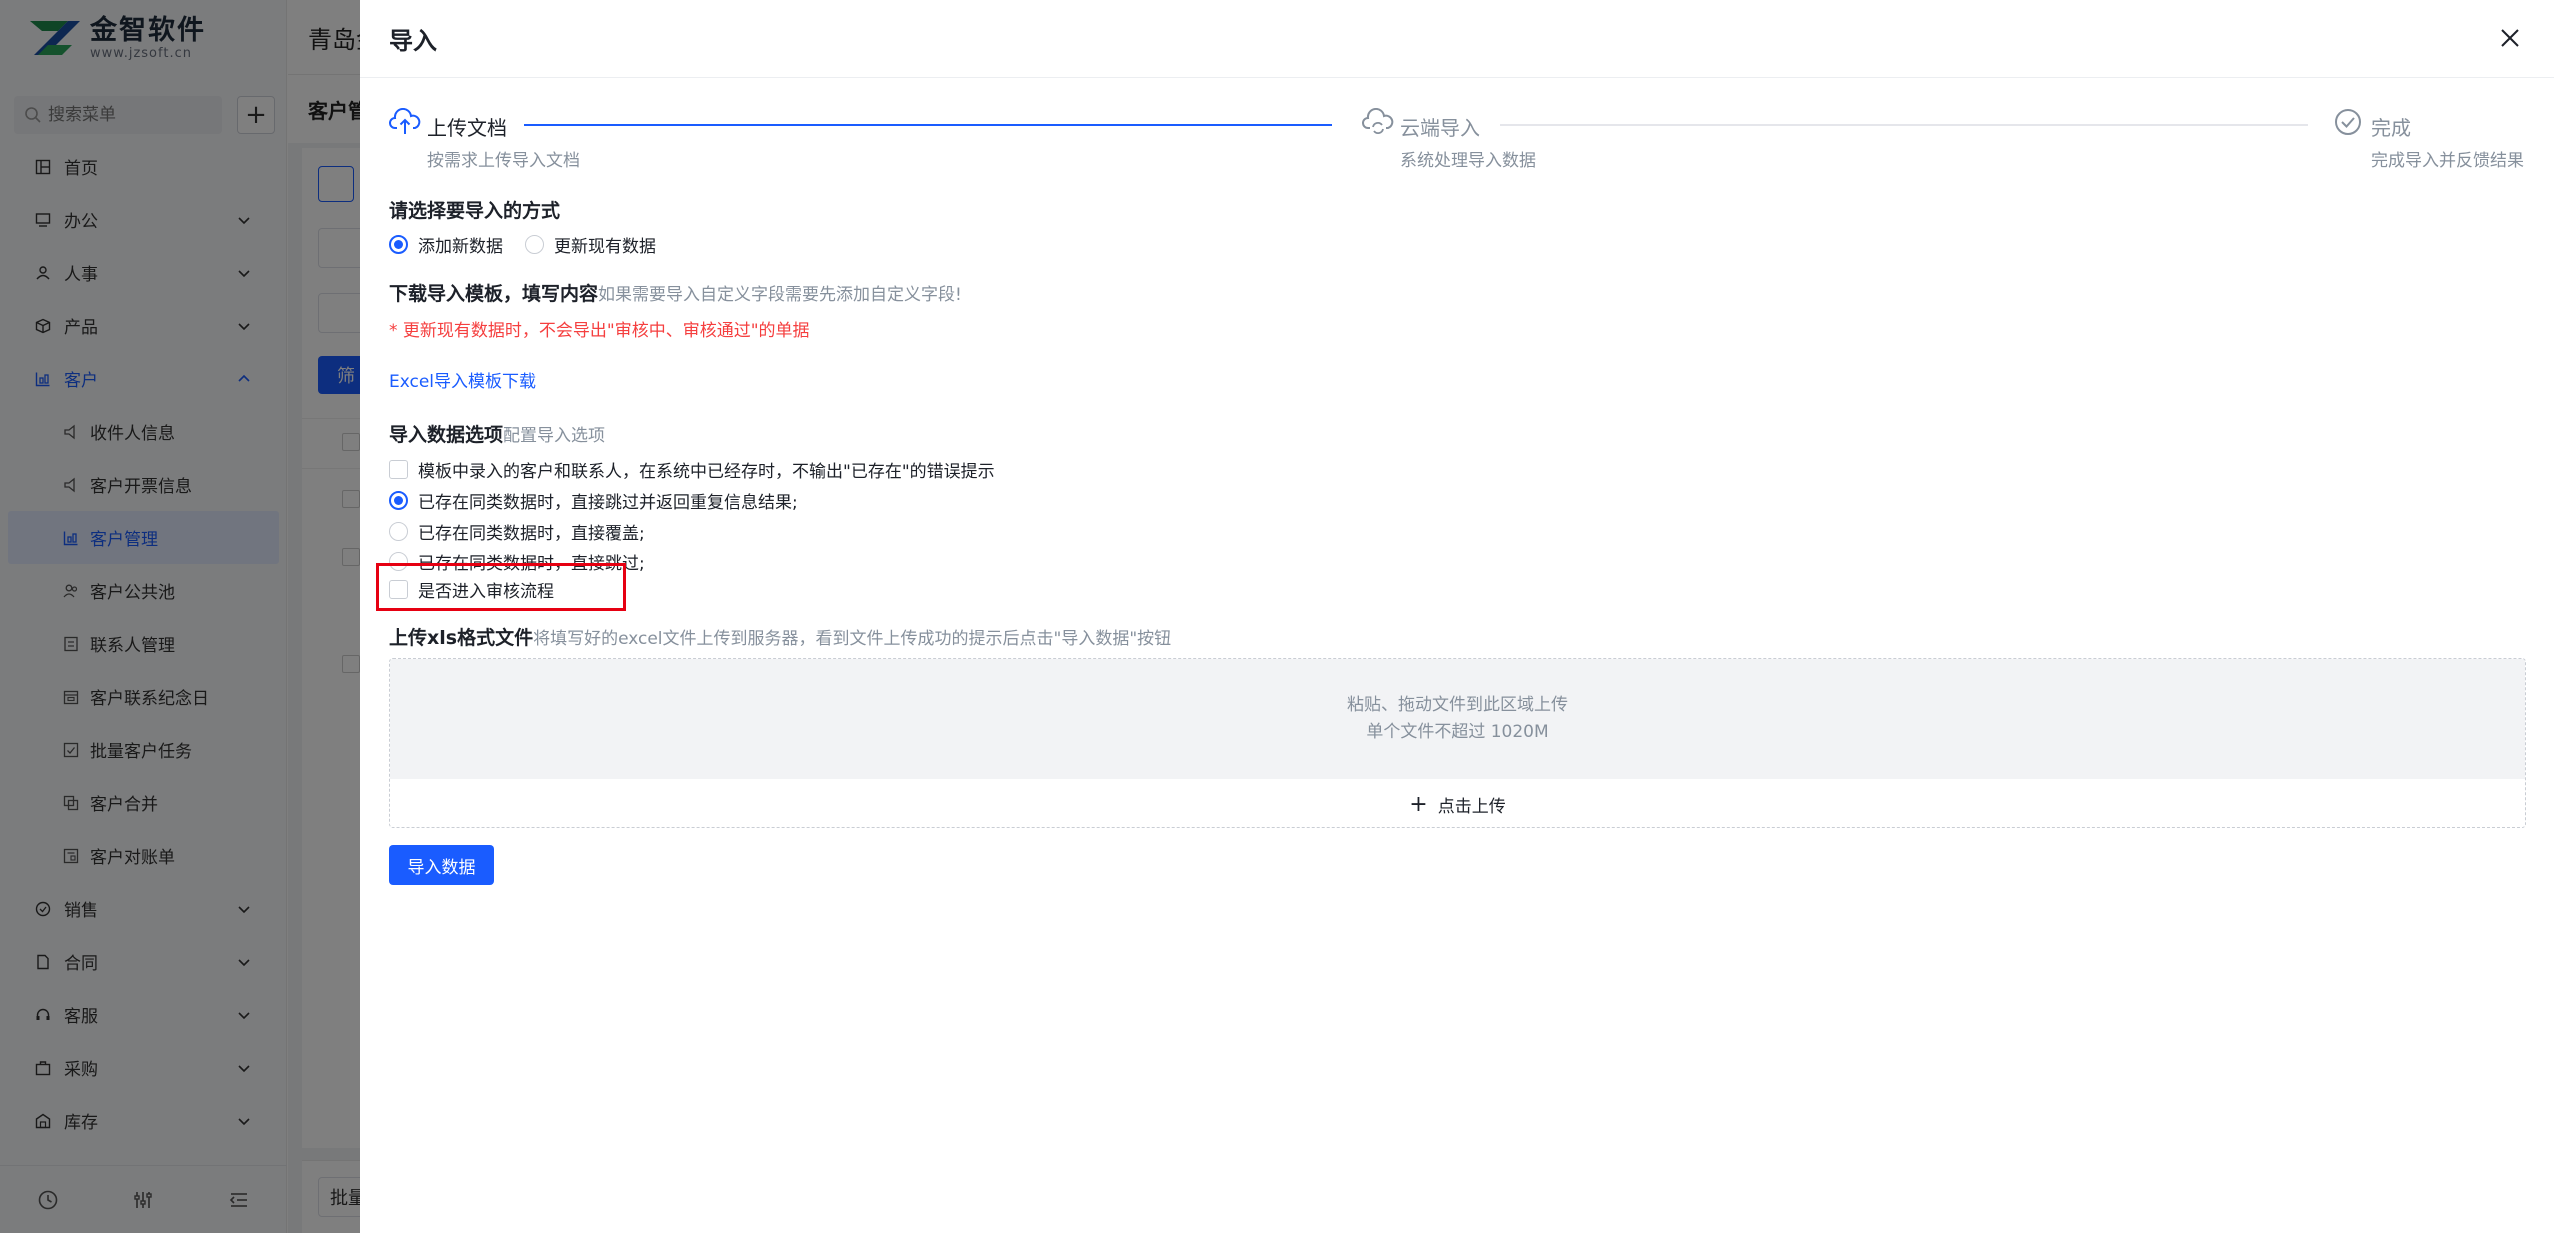 Image resolution: width=2554 pixels, height=1233 pixels. I want to click on template-section-title: 下载导入模板，填写内容如果需要导入自定义字段需要先添加自定义字段!, so click(675, 292).